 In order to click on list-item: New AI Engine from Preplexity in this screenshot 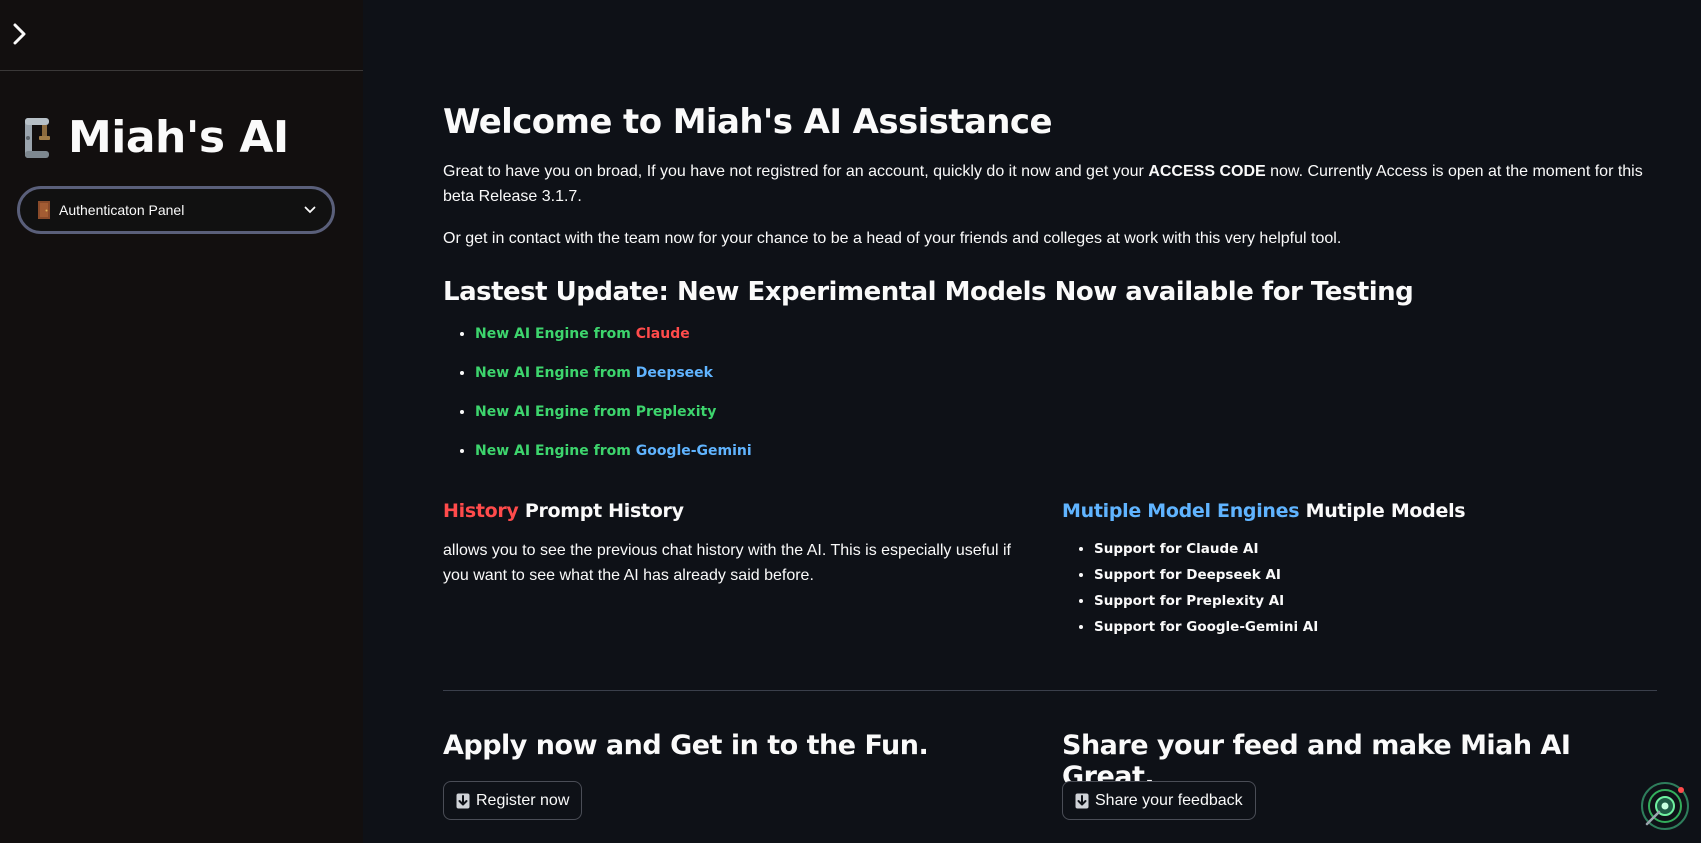, I will do `click(613, 423)`.